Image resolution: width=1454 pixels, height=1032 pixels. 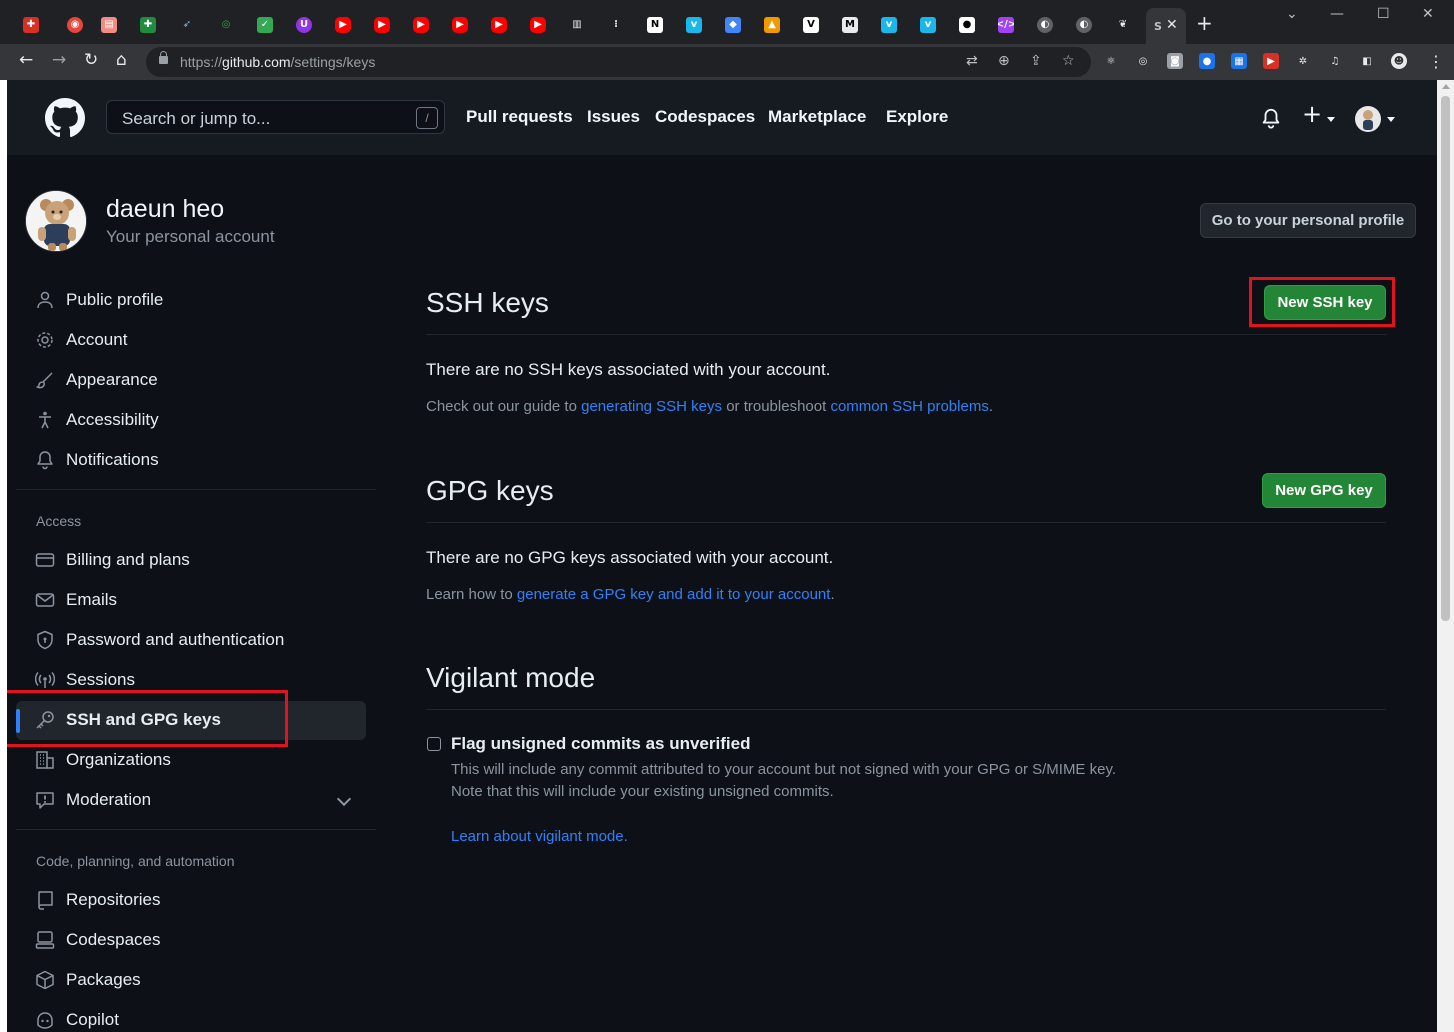 What do you see at coordinates (651, 406) in the screenshot?
I see `generating-ssh-keys-link: generating SSH keys` at bounding box center [651, 406].